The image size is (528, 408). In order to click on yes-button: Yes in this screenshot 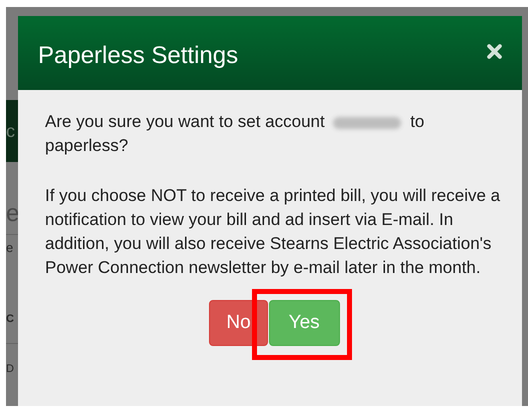, I will do `click(304, 323)`.